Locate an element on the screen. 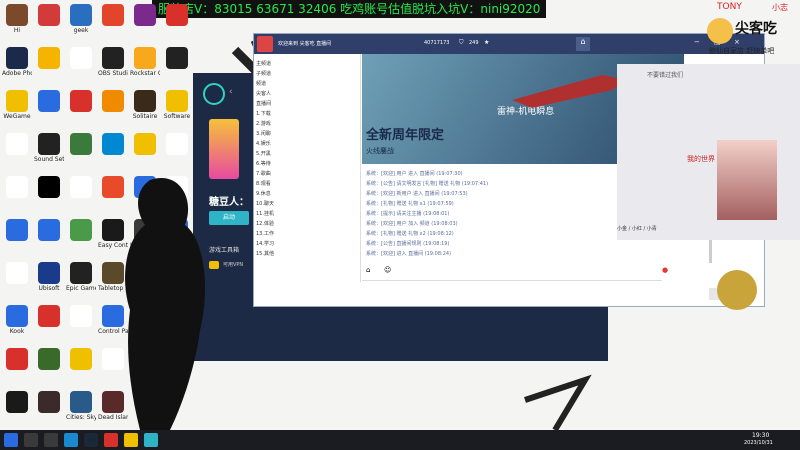 The height and width of the screenshot is (450, 800). desktop-icon: Ubisoft is located at coordinates (49, 282).